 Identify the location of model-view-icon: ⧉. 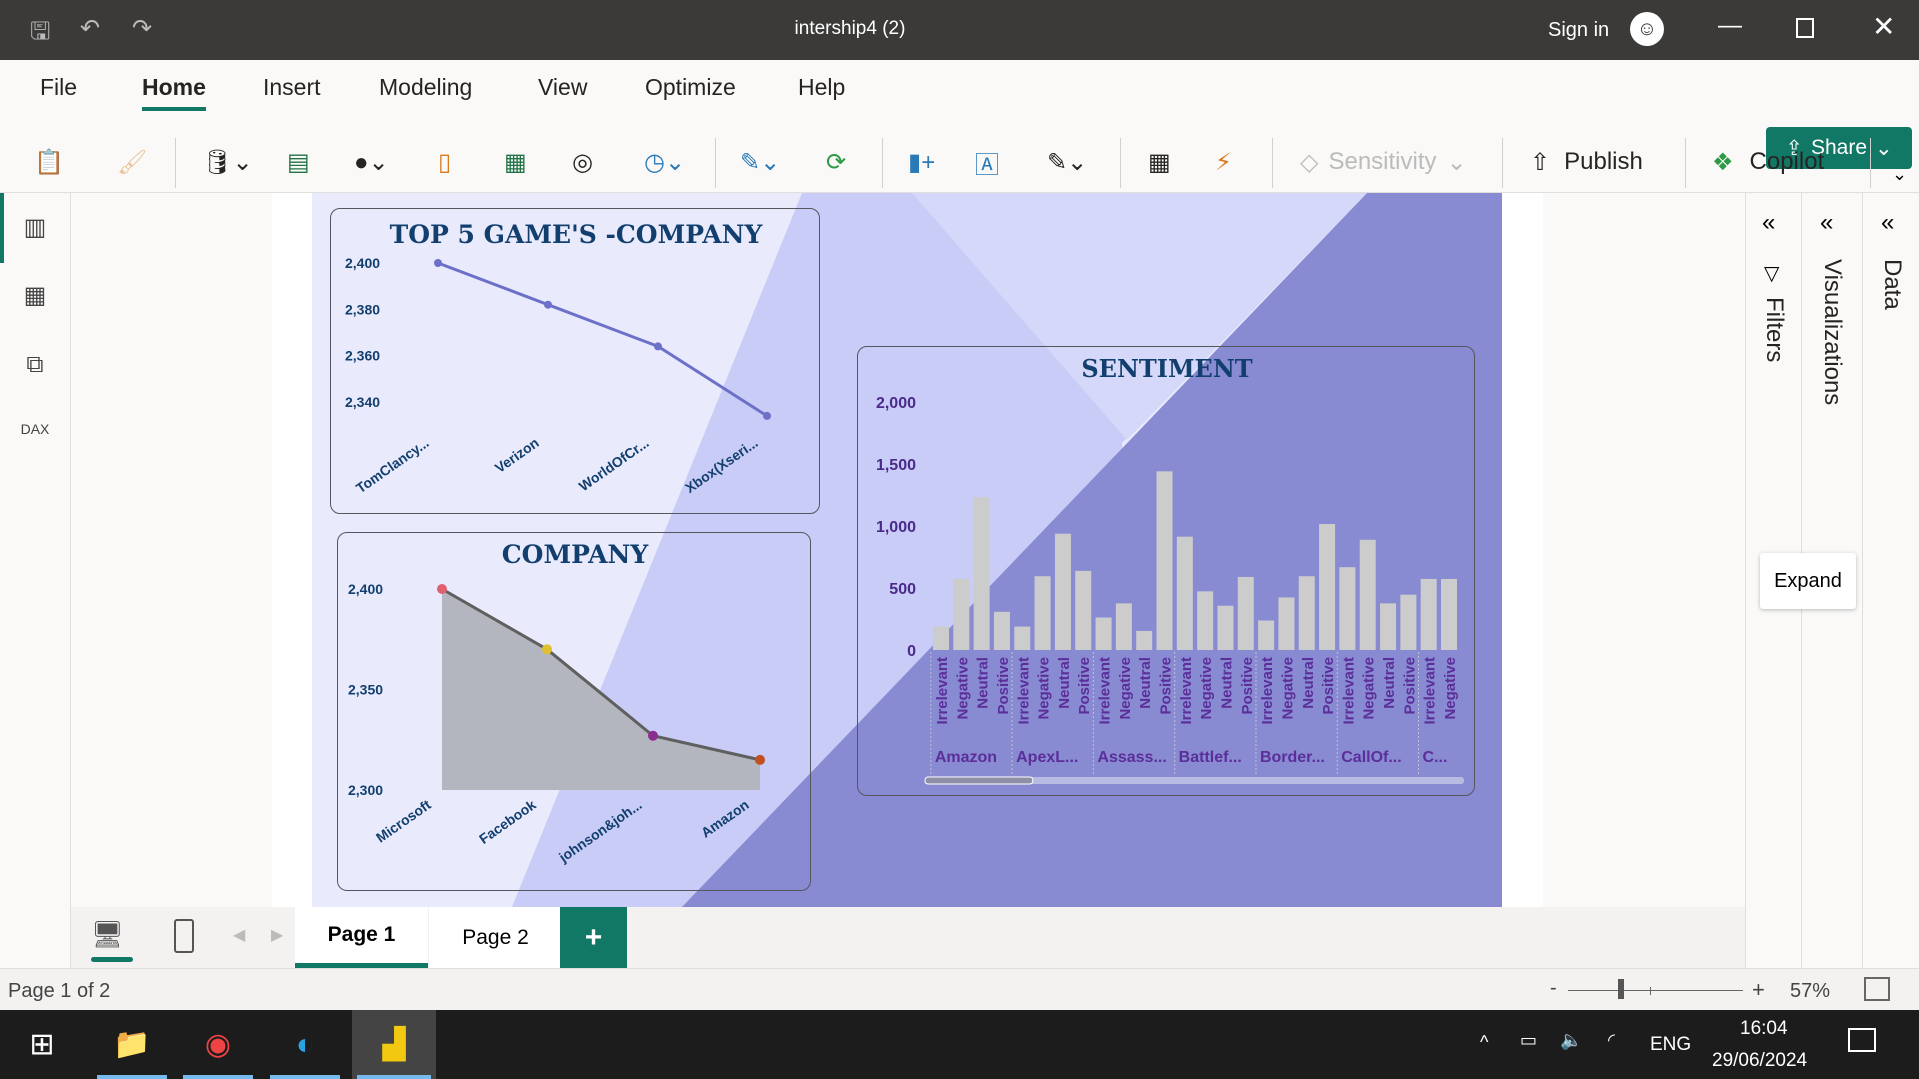
(35, 368).